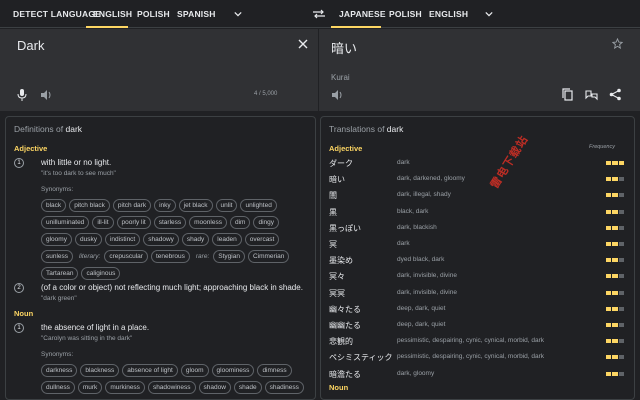  What do you see at coordinates (56, 239) in the screenshot?
I see `synonym-chip: gloomy` at bounding box center [56, 239].